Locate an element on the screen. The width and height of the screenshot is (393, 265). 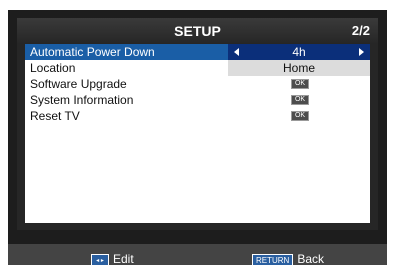
system-information-ok-button: OK is located at coordinates (300, 100).